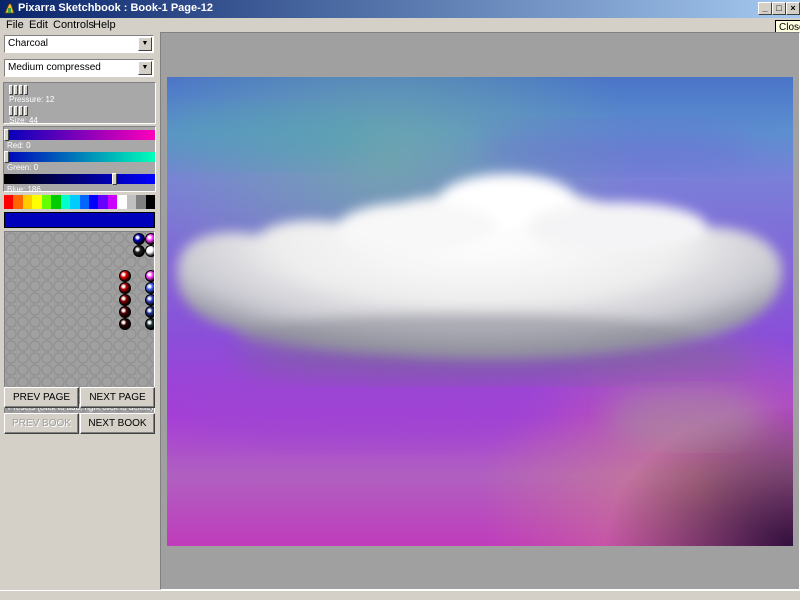 Image resolution: width=800 pixels, height=600 pixels. Describe the element at coordinates (54, 67) in the screenshot. I see `mode-select-value: Medium compressed` at that location.